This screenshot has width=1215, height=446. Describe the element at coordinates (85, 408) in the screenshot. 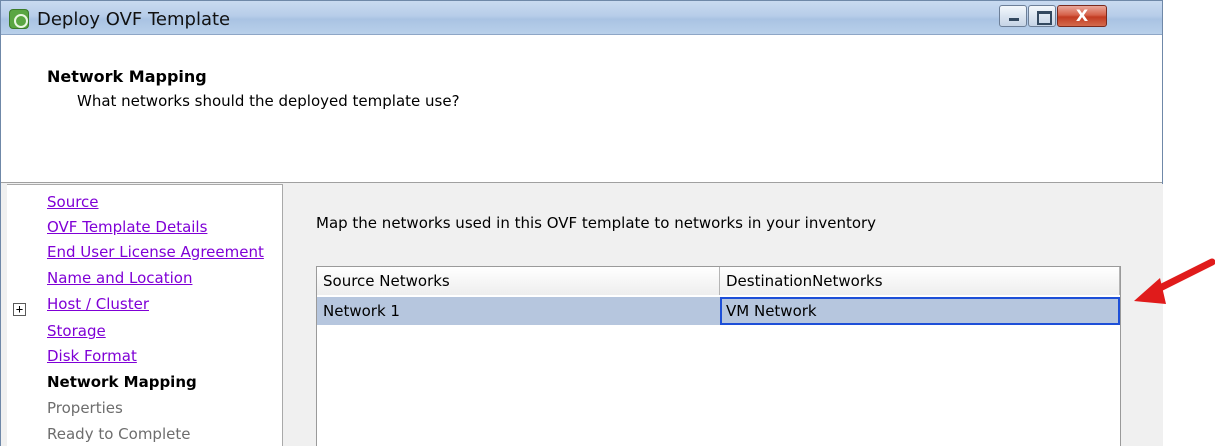

I see `nav-step-properties: Properties` at that location.